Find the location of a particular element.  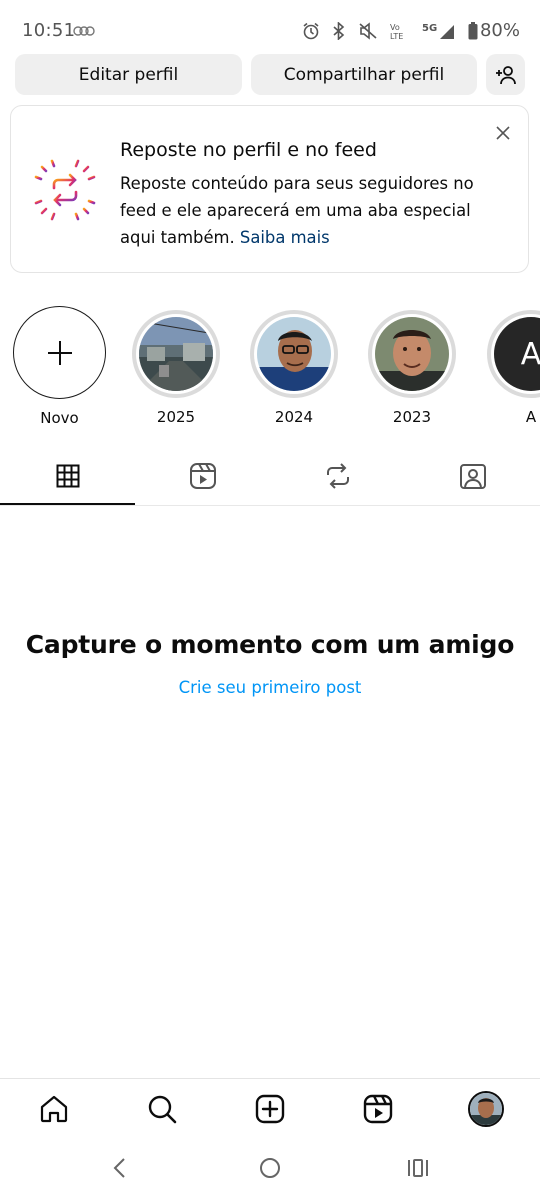

create-icon is located at coordinates (270, 1109).